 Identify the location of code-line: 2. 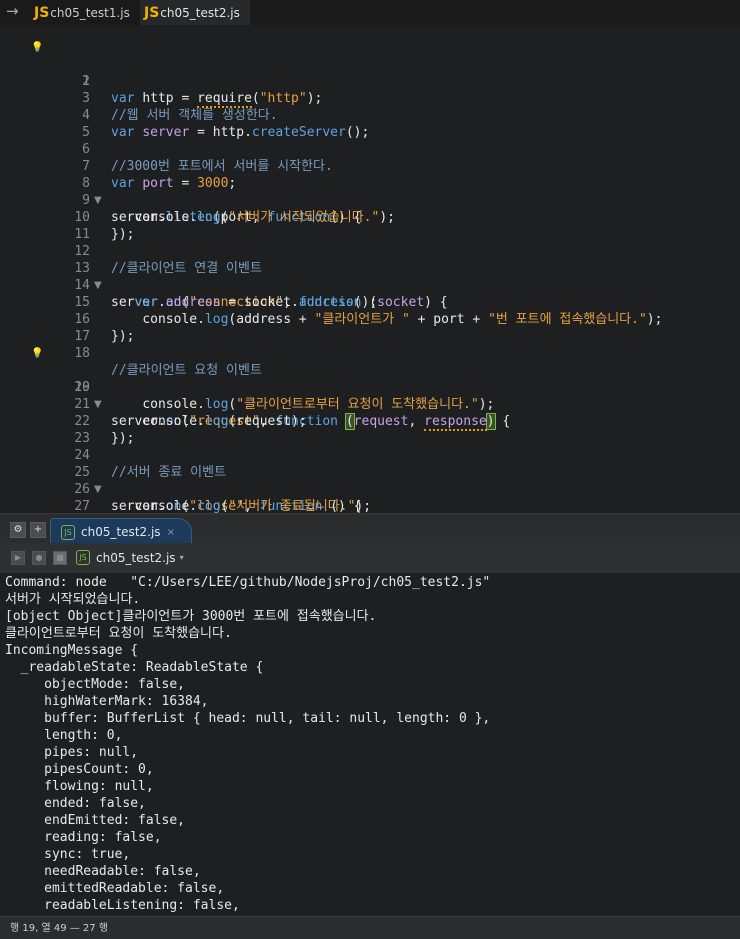
(370, 72).